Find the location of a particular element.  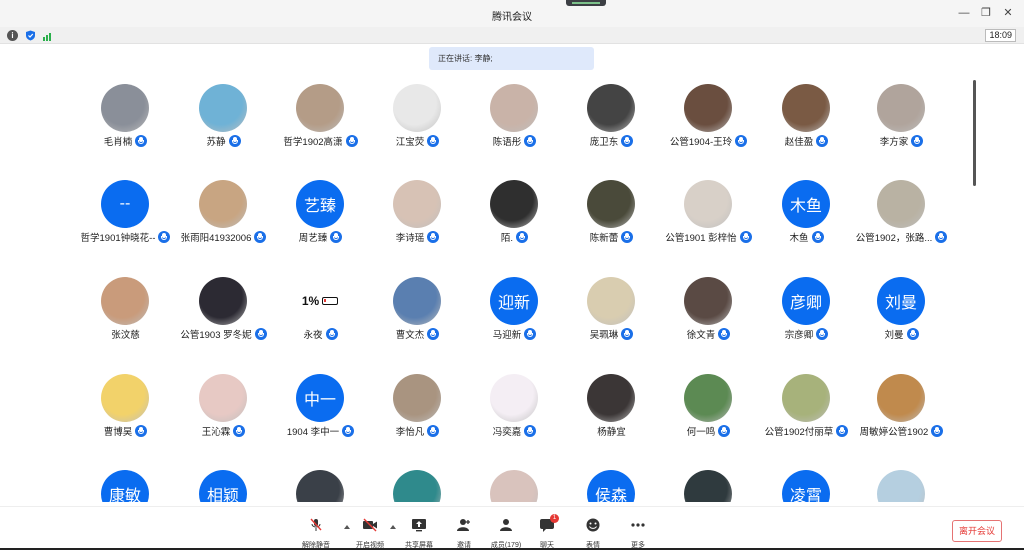

participant-tile: 木鱼 木鱼 is located at coordinates (806, 220).